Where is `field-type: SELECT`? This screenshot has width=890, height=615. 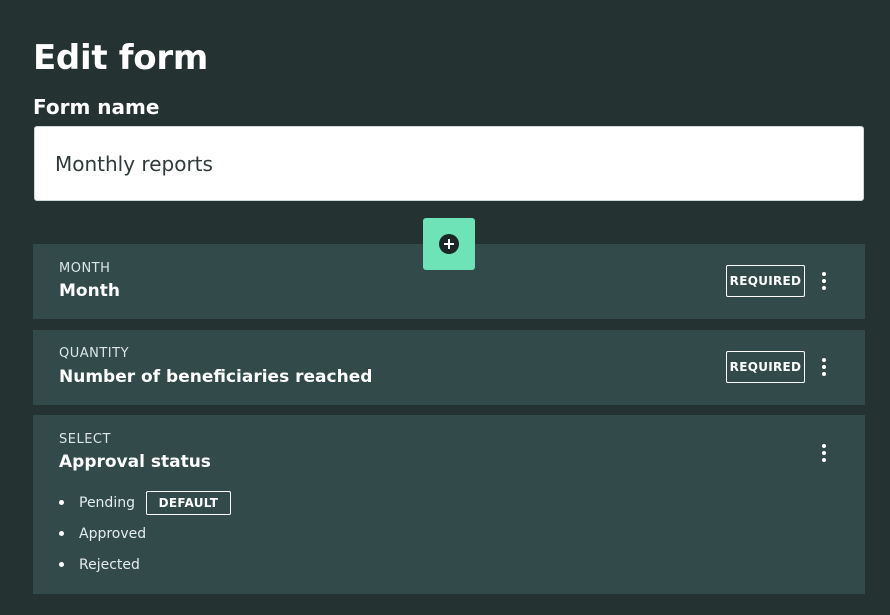
field-type: SELECT is located at coordinates (85, 439).